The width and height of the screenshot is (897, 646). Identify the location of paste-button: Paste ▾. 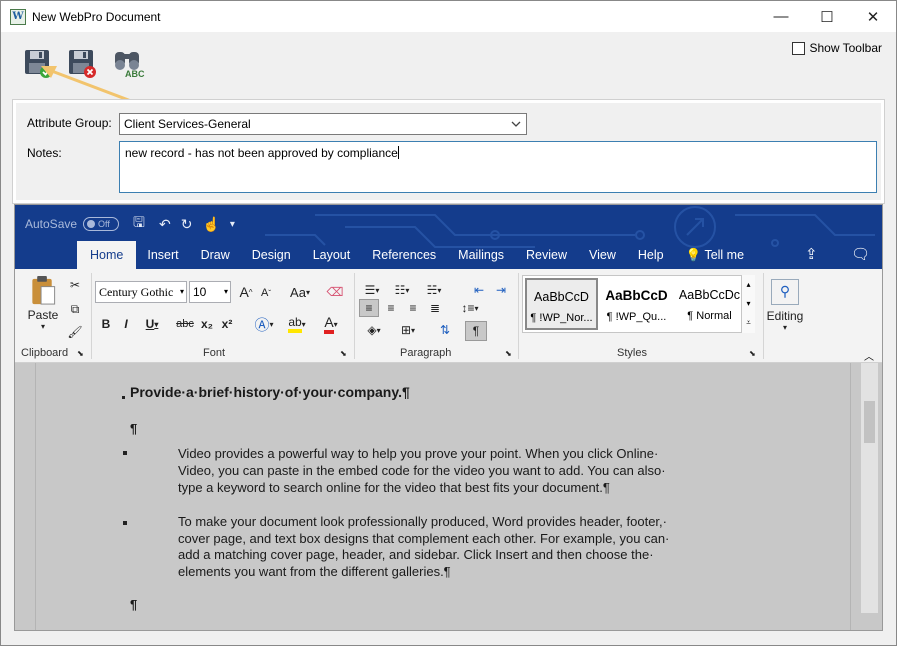
(43, 303).